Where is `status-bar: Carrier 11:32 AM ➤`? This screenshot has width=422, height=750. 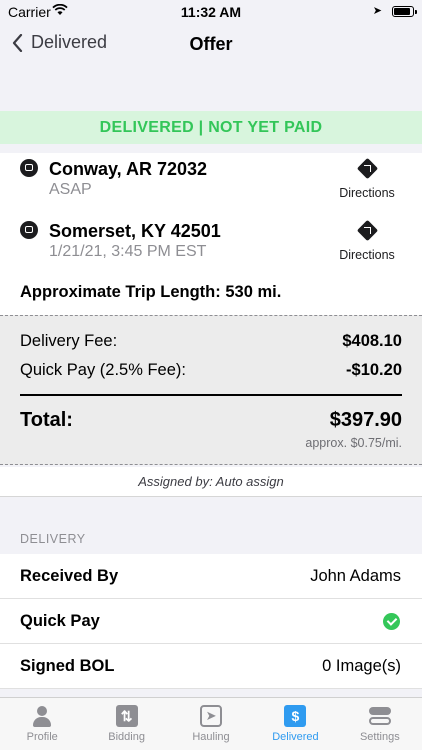
status-bar: Carrier 11:32 AM ➤ is located at coordinates (211, 12).